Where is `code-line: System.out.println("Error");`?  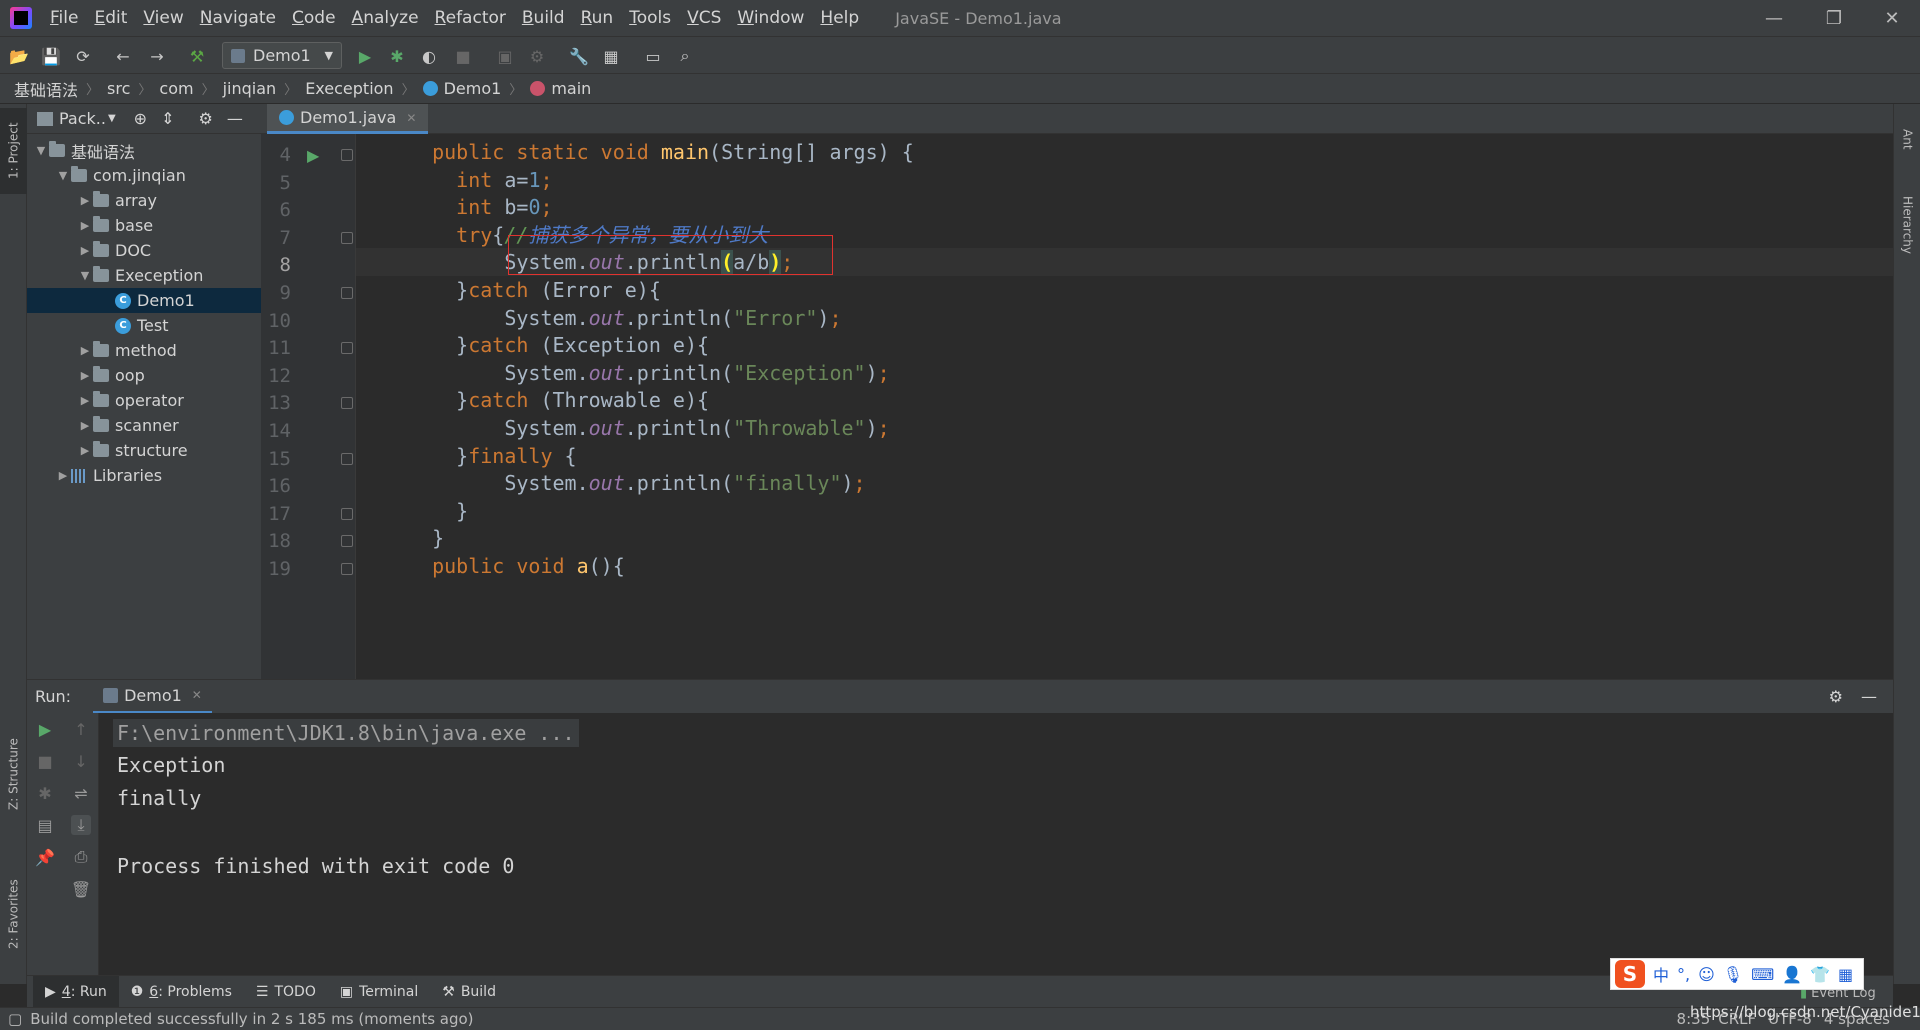
code-line: System.out.println("Error"); is located at coordinates (1124, 318).